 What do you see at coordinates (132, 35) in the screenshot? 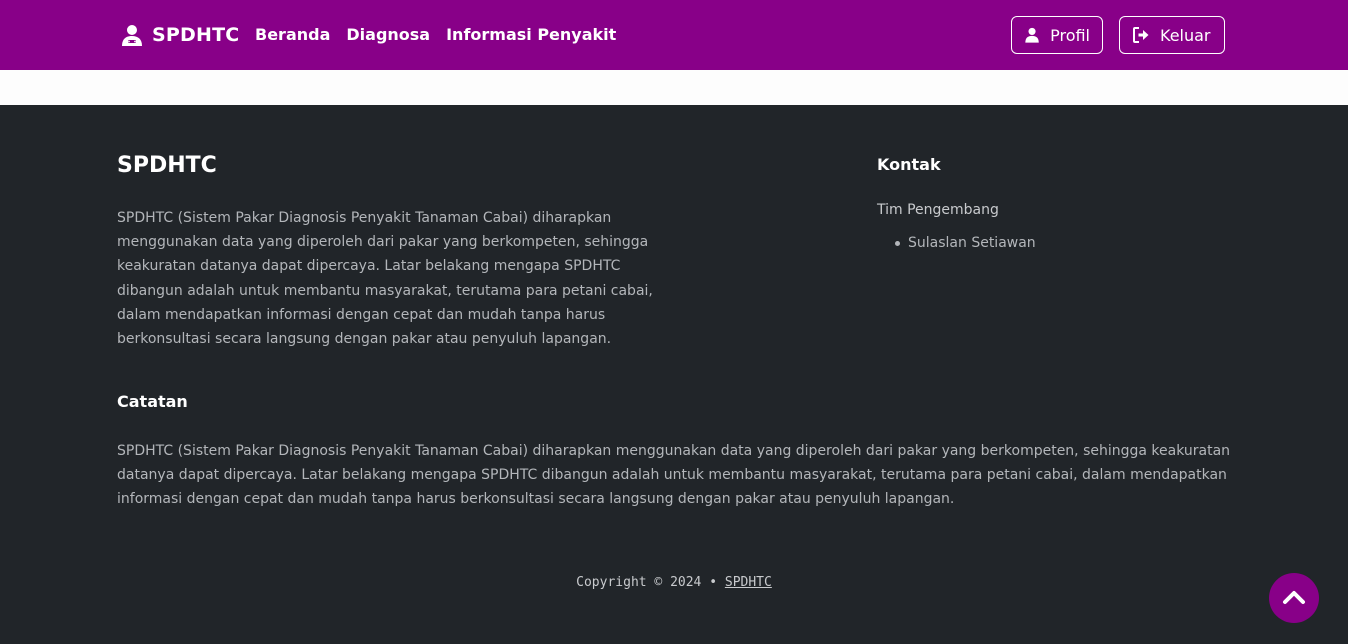
I see `user-doctor-icon` at bounding box center [132, 35].